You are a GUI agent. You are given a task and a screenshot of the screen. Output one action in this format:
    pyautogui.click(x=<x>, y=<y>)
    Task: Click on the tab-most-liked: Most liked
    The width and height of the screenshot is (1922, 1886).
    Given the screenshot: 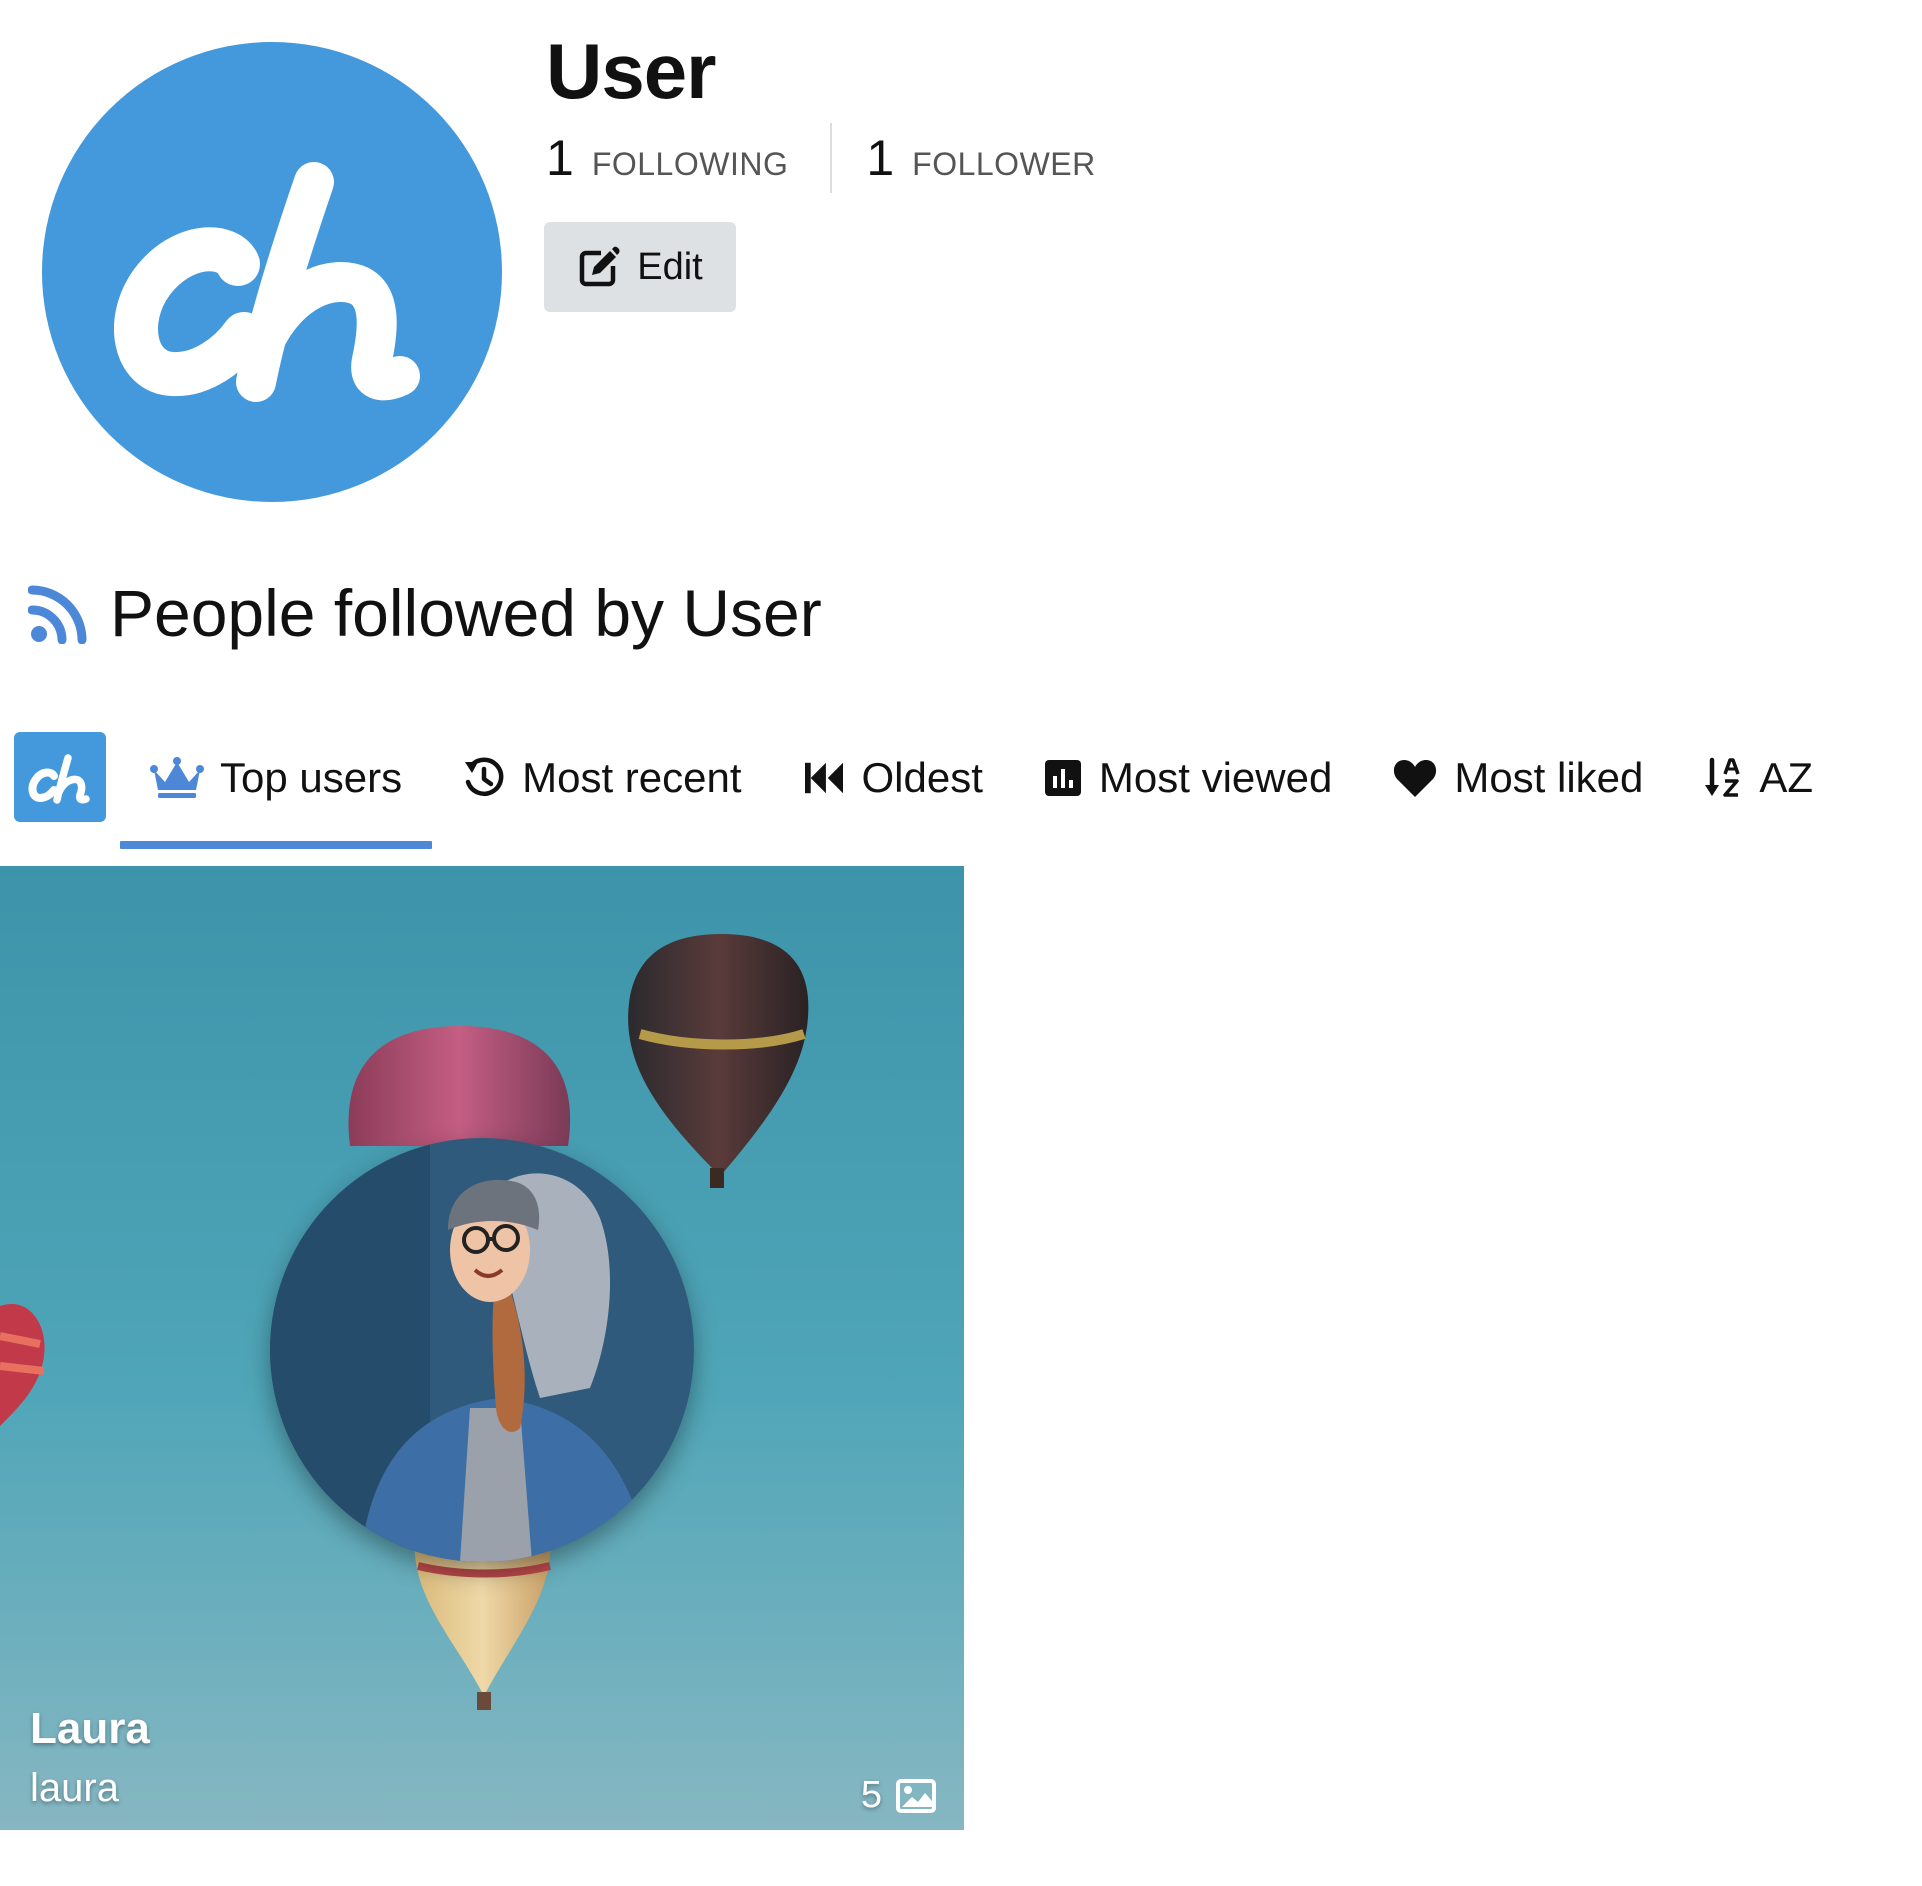 What is the action you would take?
    pyautogui.click(x=1517, y=778)
    